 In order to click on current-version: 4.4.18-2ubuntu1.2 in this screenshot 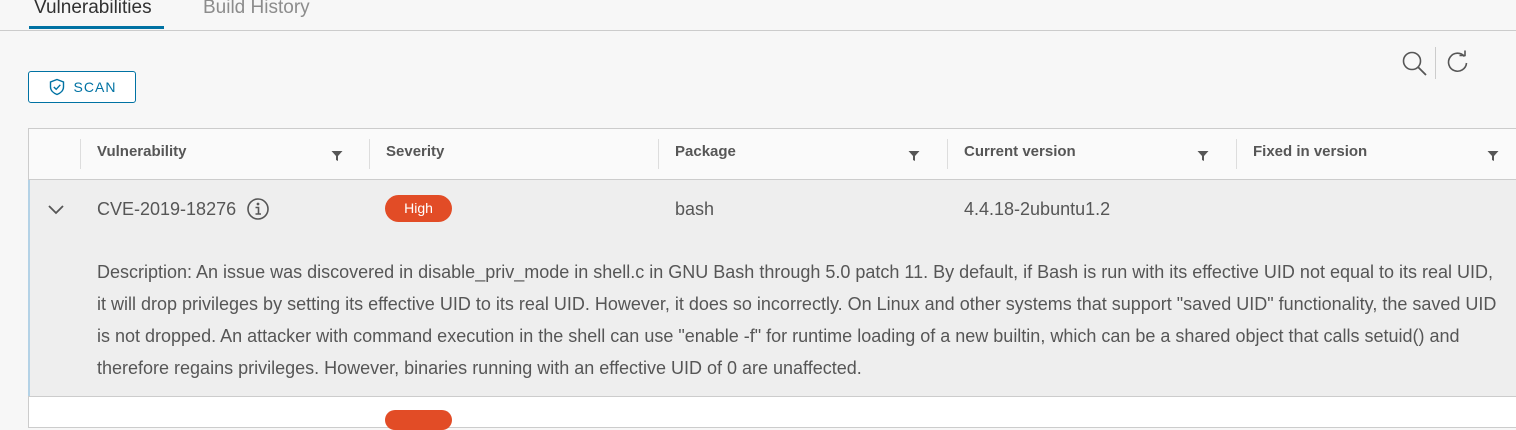, I will do `click(1037, 209)`.